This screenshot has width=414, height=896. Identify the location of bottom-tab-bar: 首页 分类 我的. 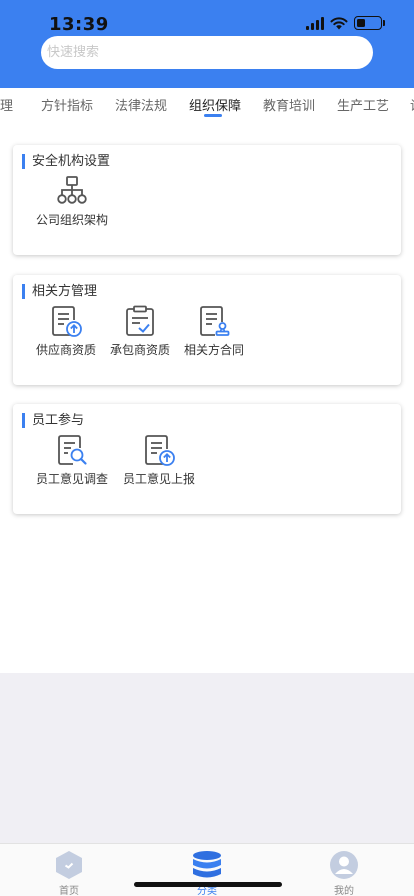
(207, 869).